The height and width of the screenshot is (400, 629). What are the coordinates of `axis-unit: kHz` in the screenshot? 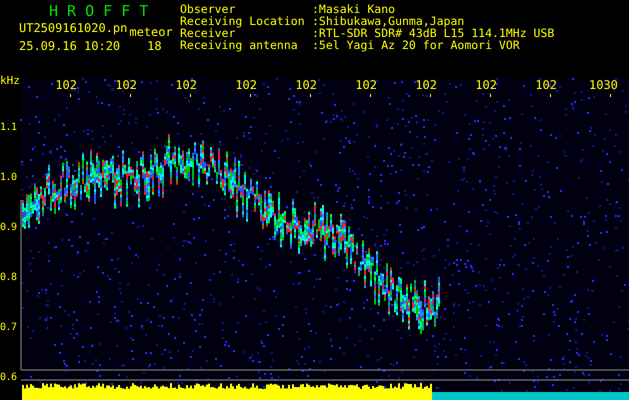 It's located at (10, 80).